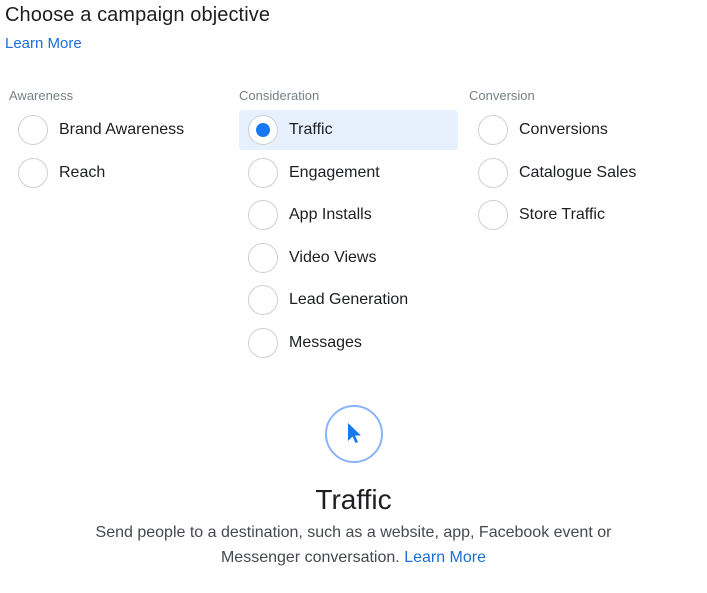 This screenshot has height=593, width=707. I want to click on option-store-traffic: Store Traffic, so click(578, 215).